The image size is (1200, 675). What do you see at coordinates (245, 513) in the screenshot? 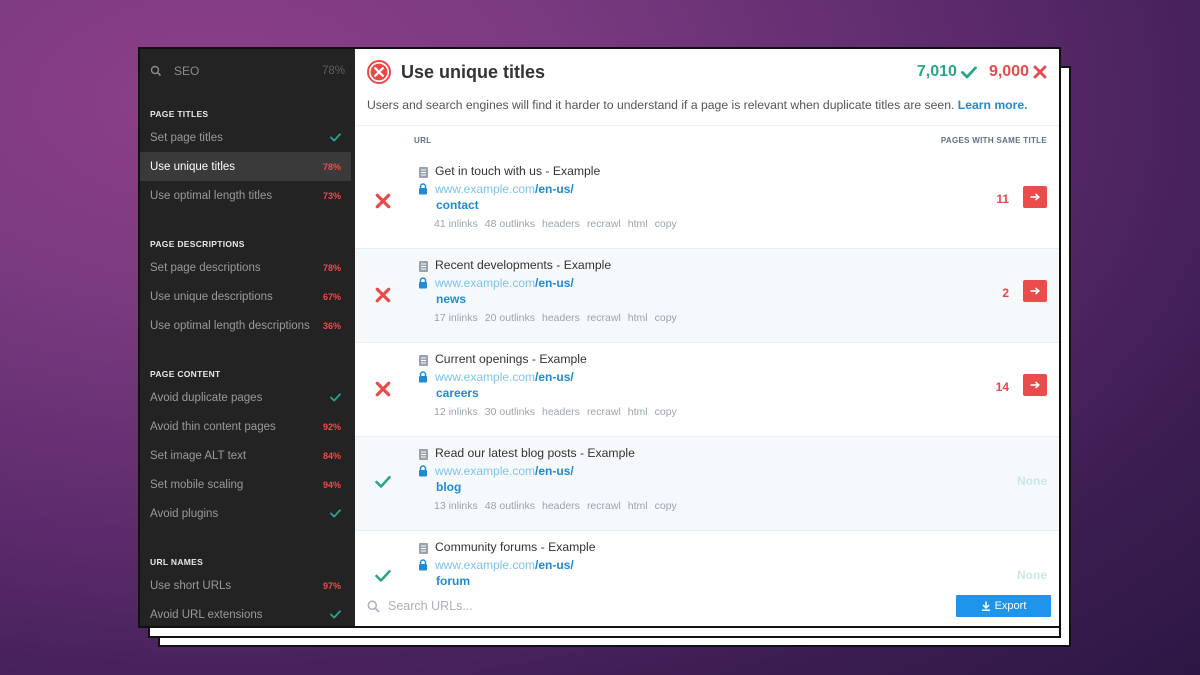
I see `sidebar-item: Avoid plugins` at bounding box center [245, 513].